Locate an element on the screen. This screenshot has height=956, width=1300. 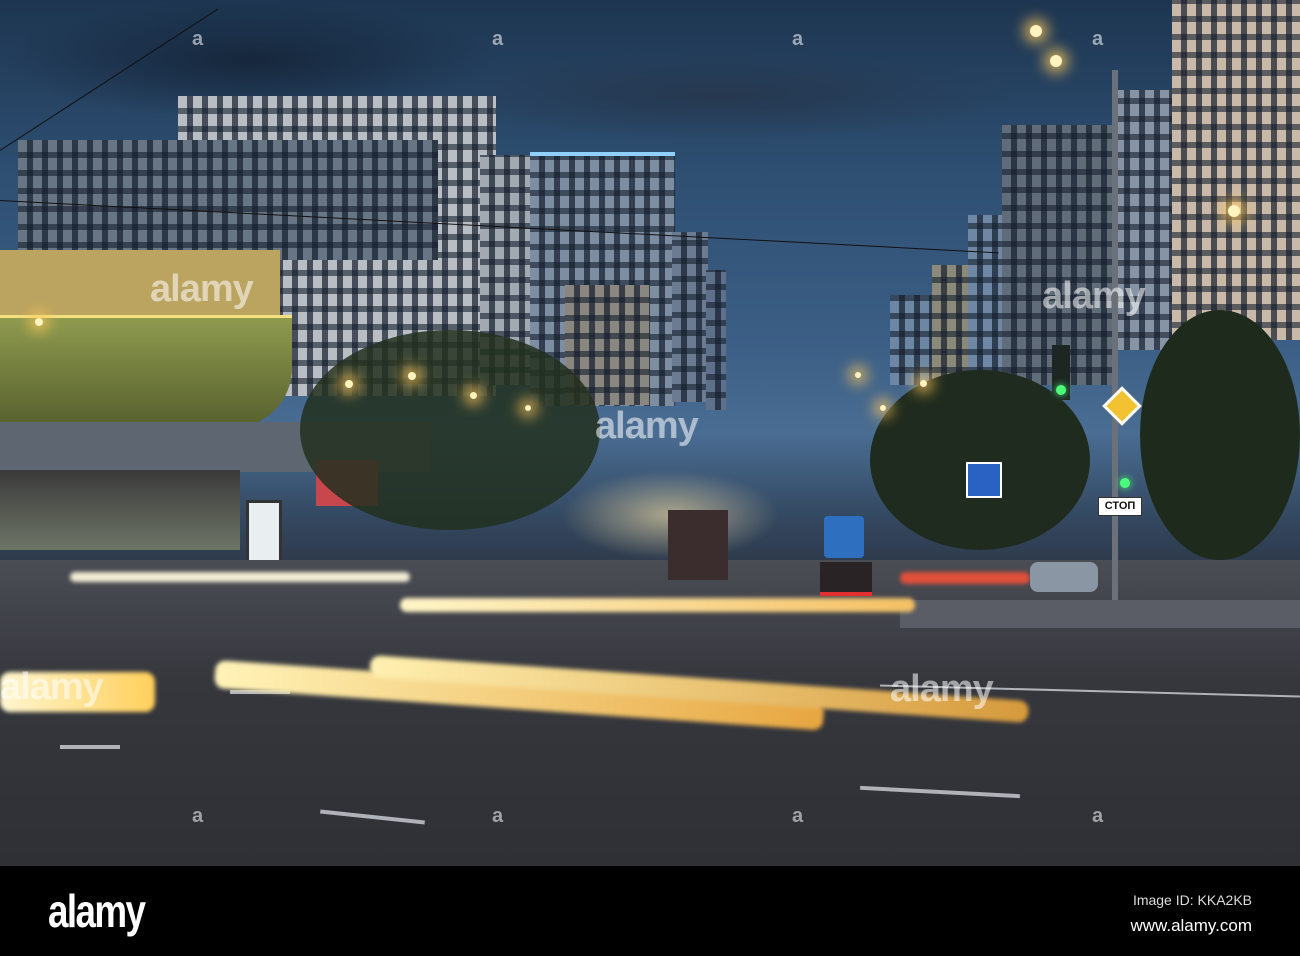
lane-marking is located at coordinates (90, 747).